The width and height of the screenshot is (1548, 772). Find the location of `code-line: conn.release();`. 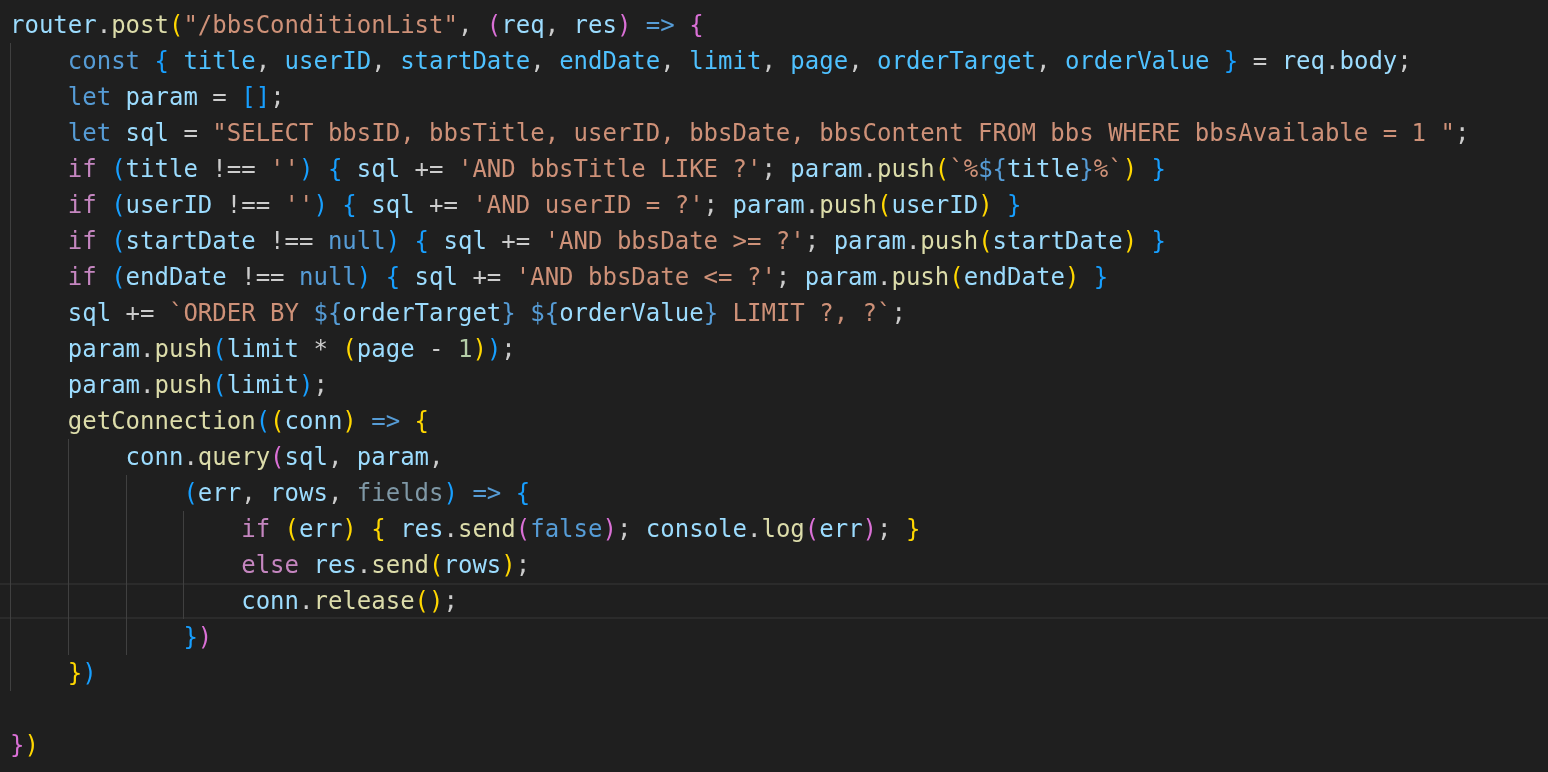

code-line: conn.release(); is located at coordinates (774, 601).